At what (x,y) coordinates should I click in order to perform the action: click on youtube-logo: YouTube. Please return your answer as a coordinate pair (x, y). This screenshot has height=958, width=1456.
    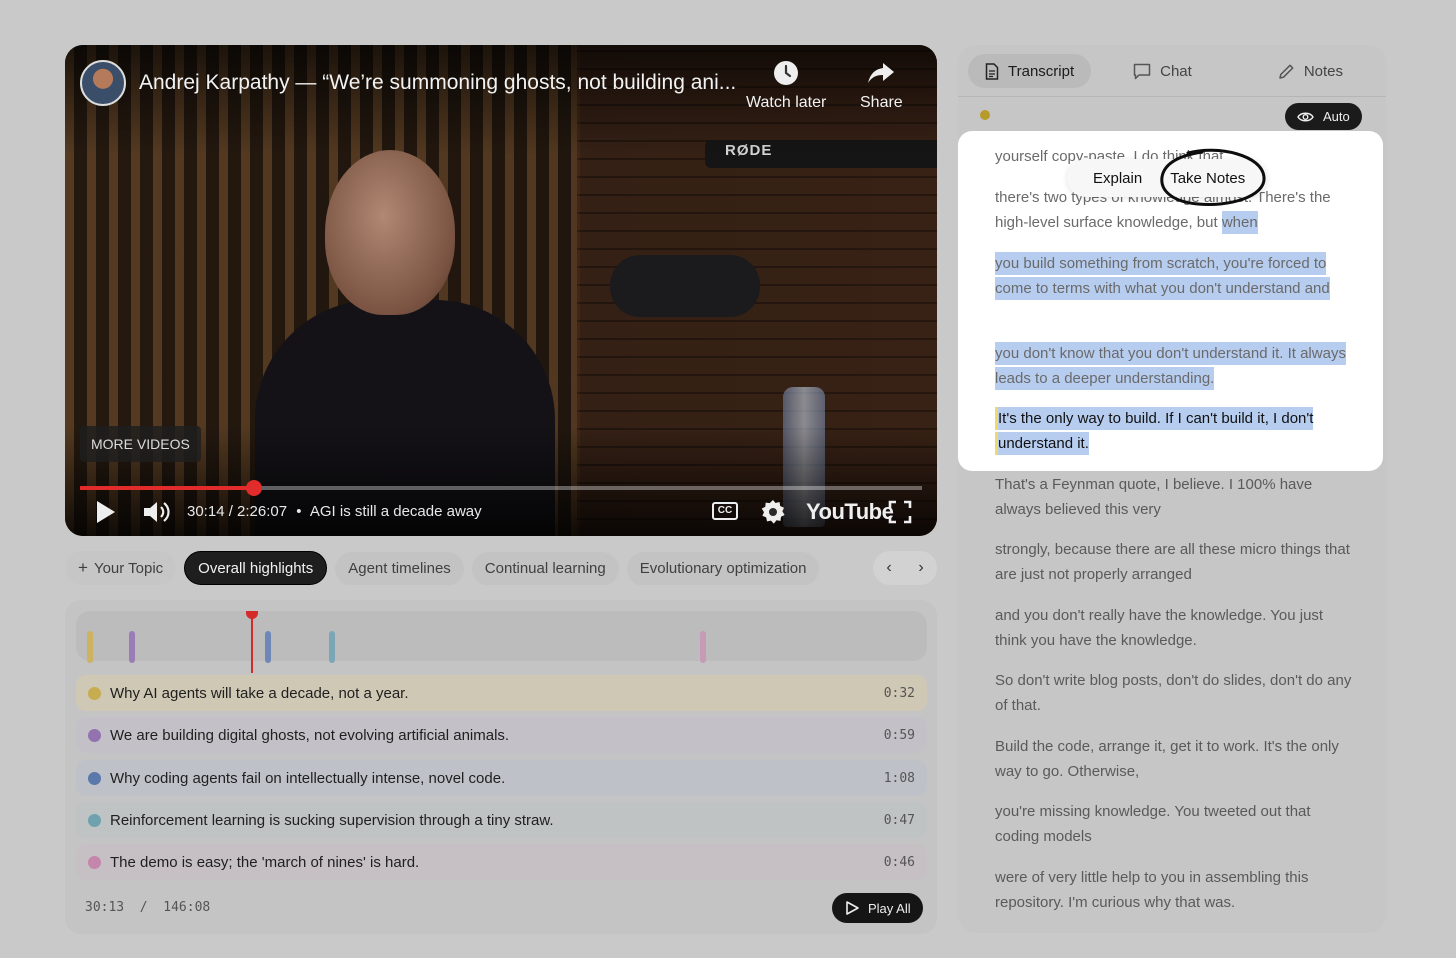
    Looking at the image, I should click on (850, 512).